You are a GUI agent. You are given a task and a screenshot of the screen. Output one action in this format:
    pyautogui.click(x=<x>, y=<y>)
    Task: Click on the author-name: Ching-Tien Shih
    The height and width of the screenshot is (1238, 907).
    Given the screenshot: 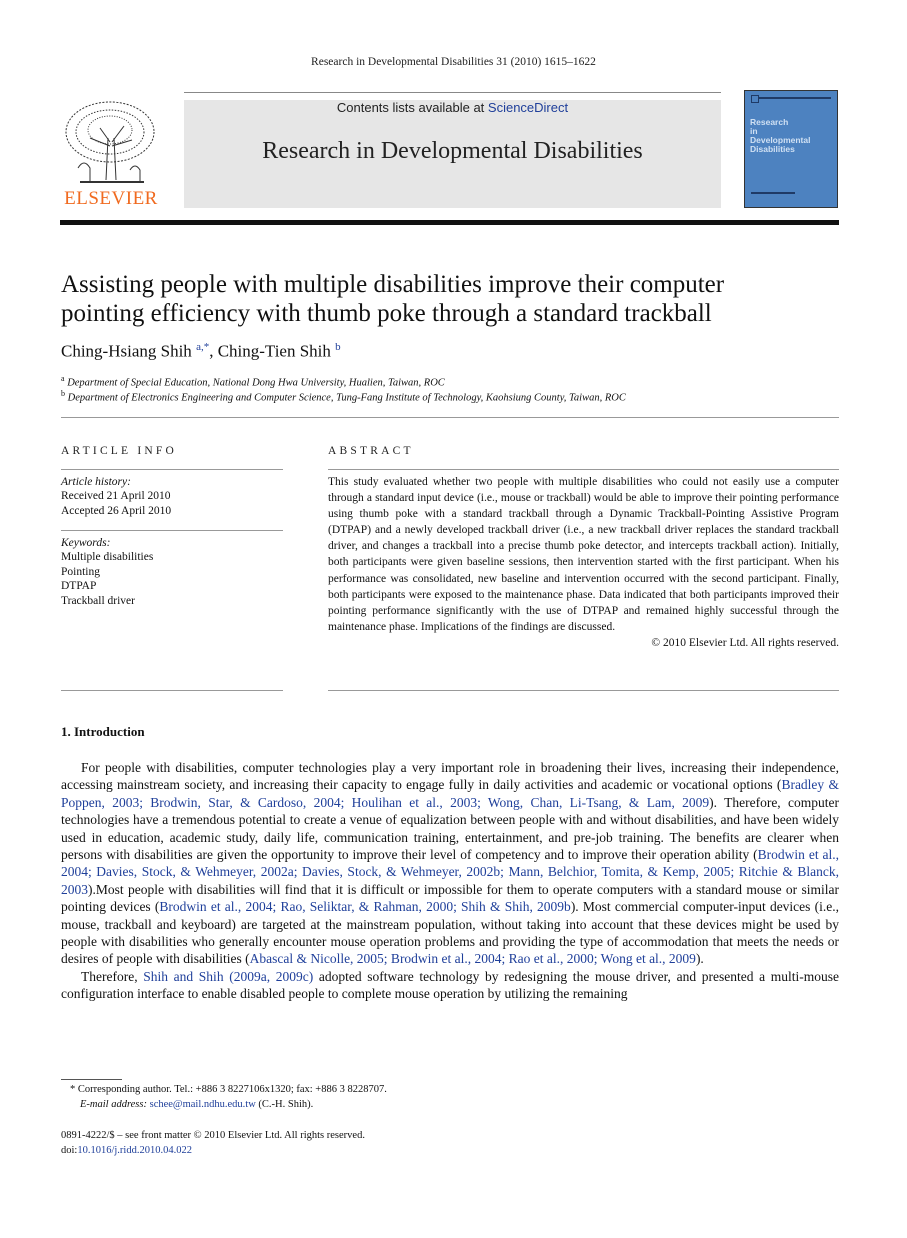 What is the action you would take?
    pyautogui.click(x=274, y=351)
    